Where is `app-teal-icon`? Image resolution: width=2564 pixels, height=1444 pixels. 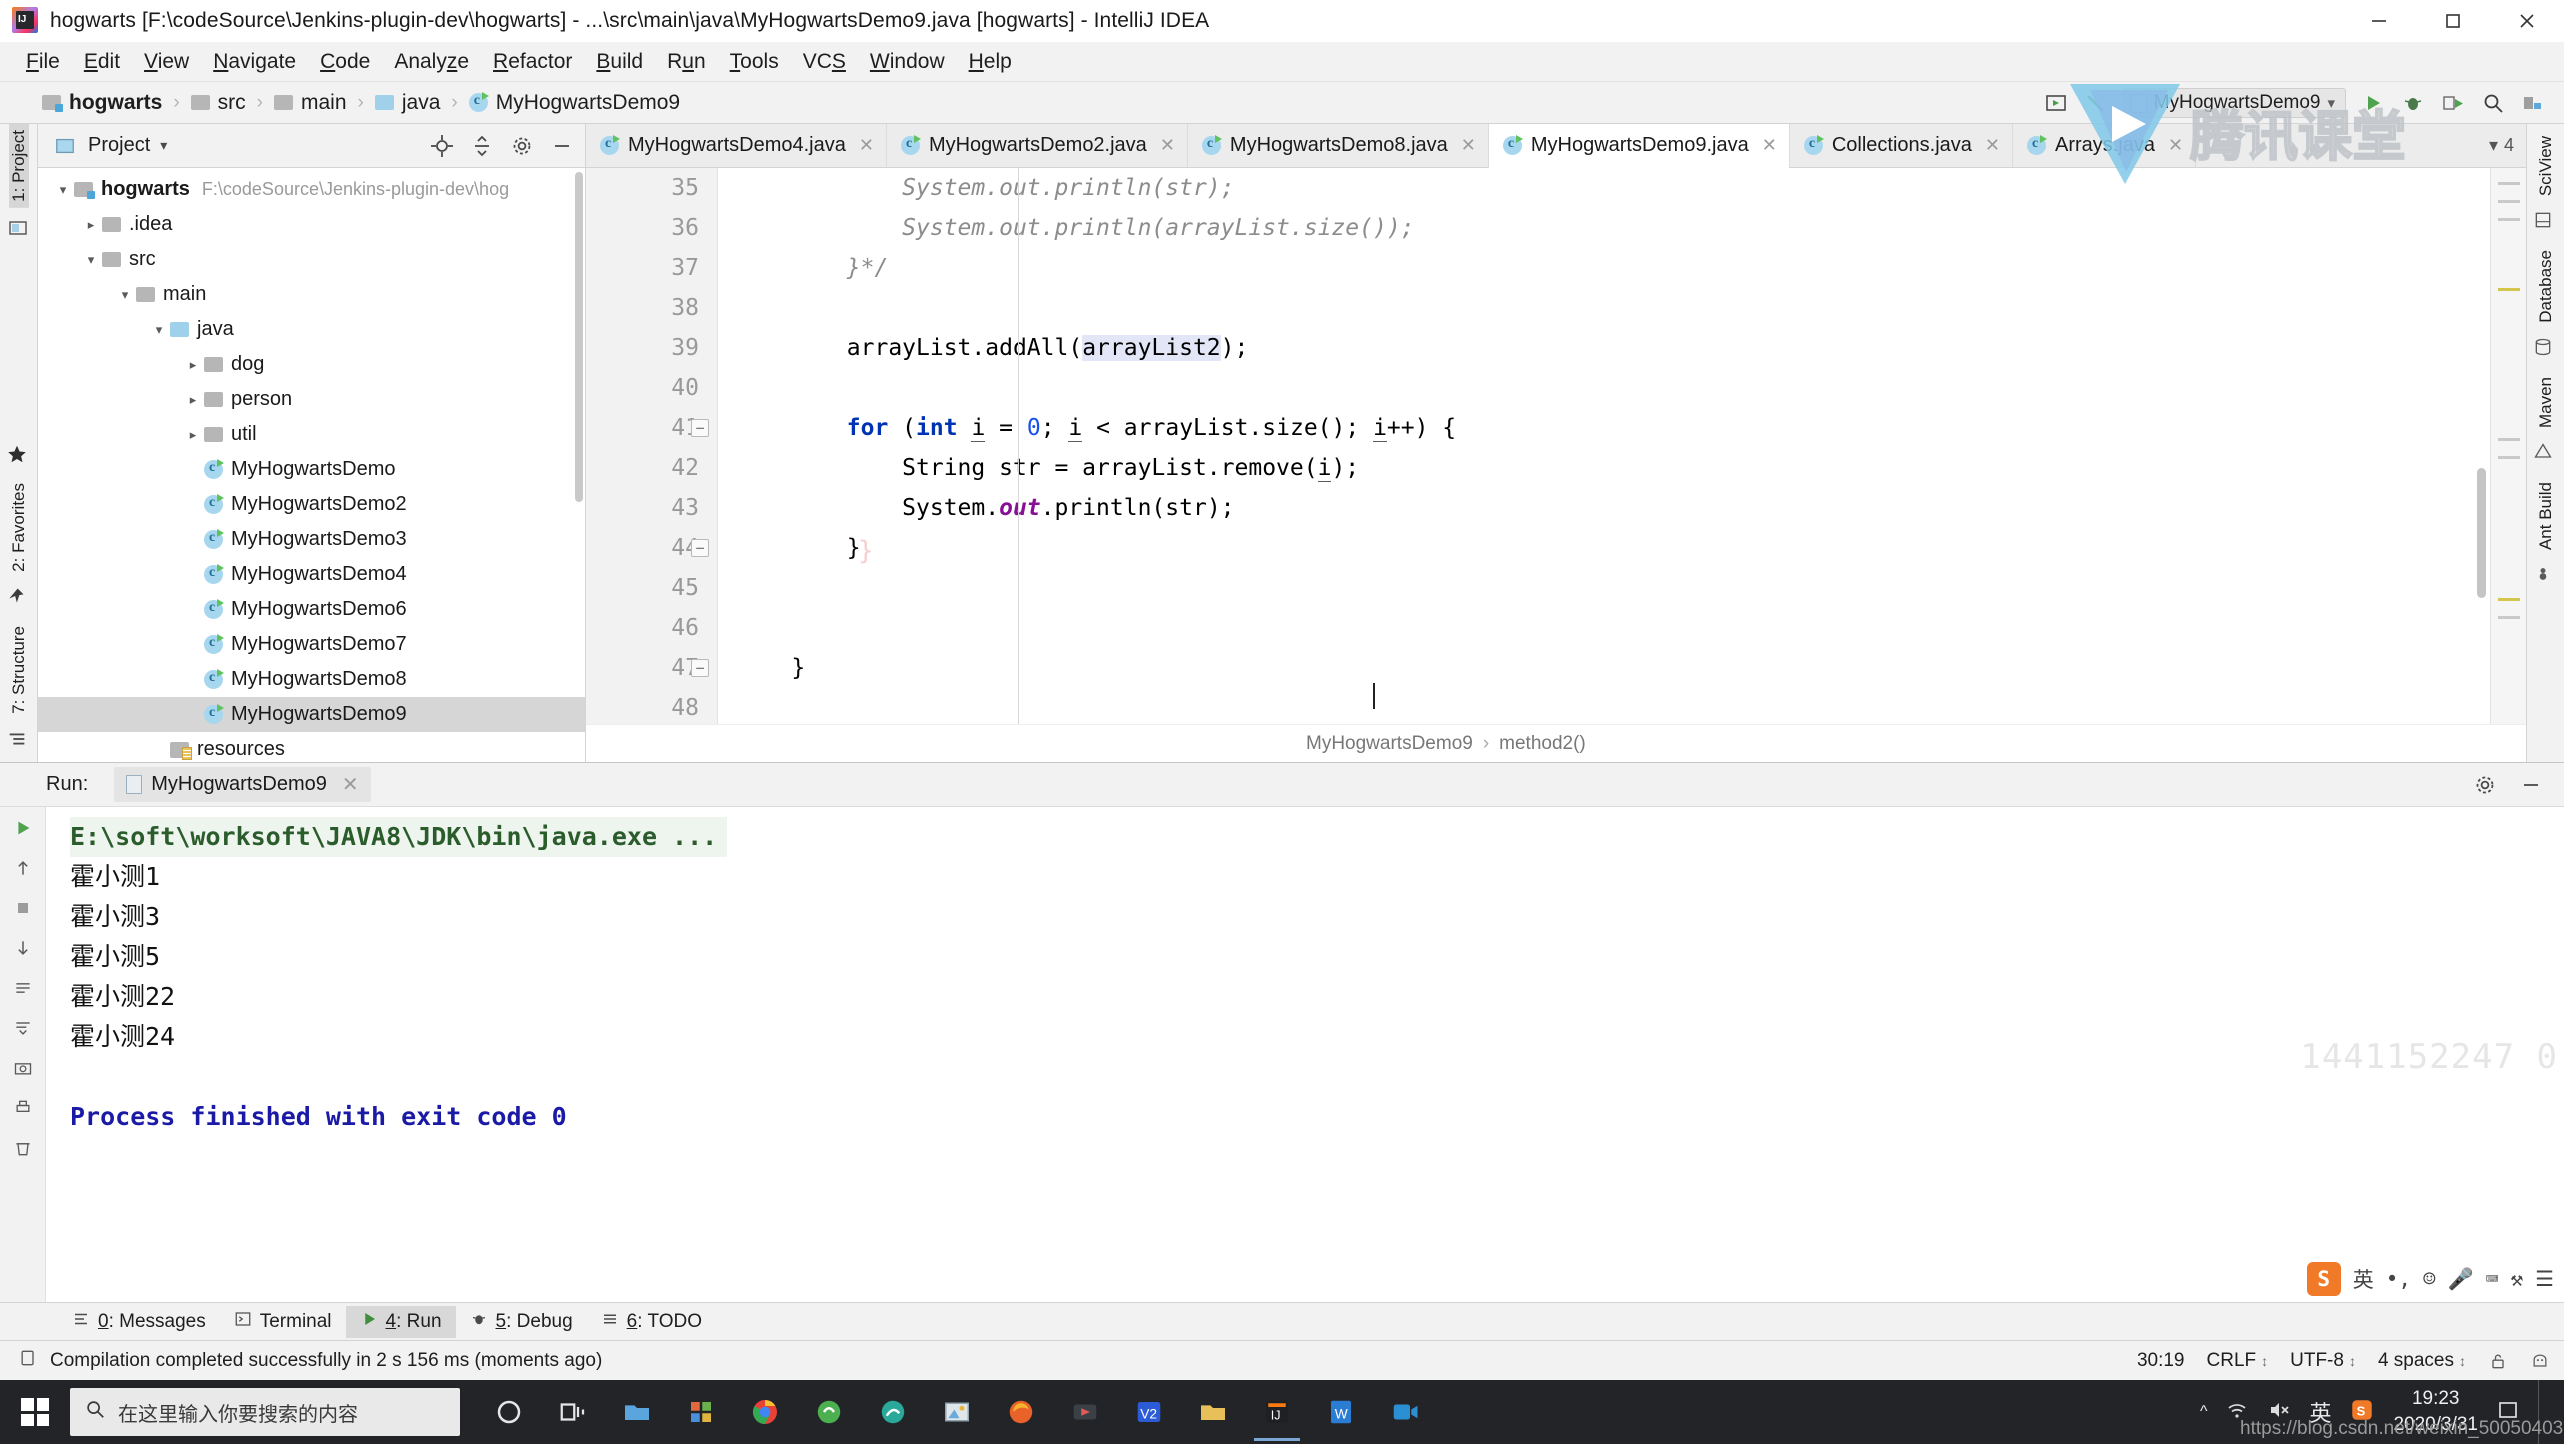
app-teal-icon is located at coordinates (893, 1412).